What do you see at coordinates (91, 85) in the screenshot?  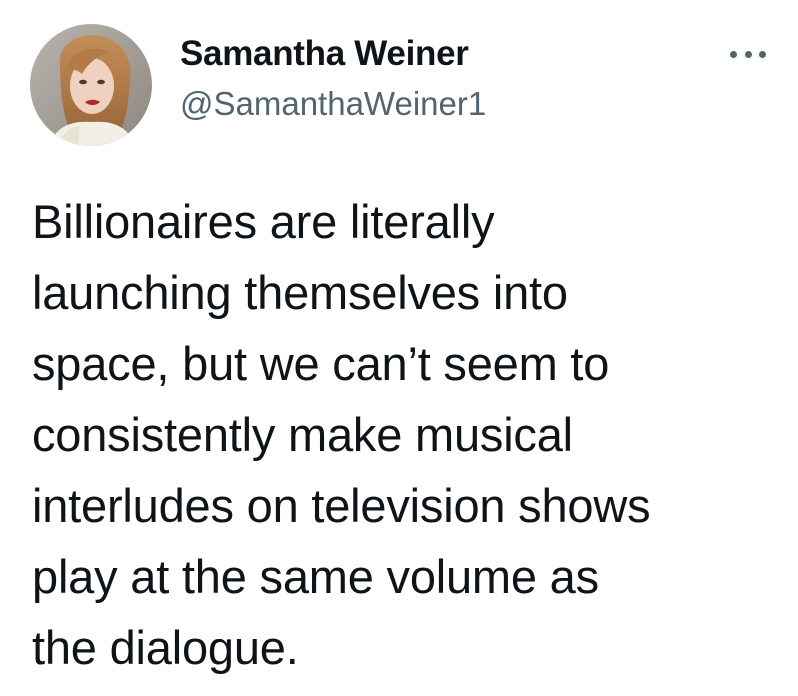 I see `author-avatar` at bounding box center [91, 85].